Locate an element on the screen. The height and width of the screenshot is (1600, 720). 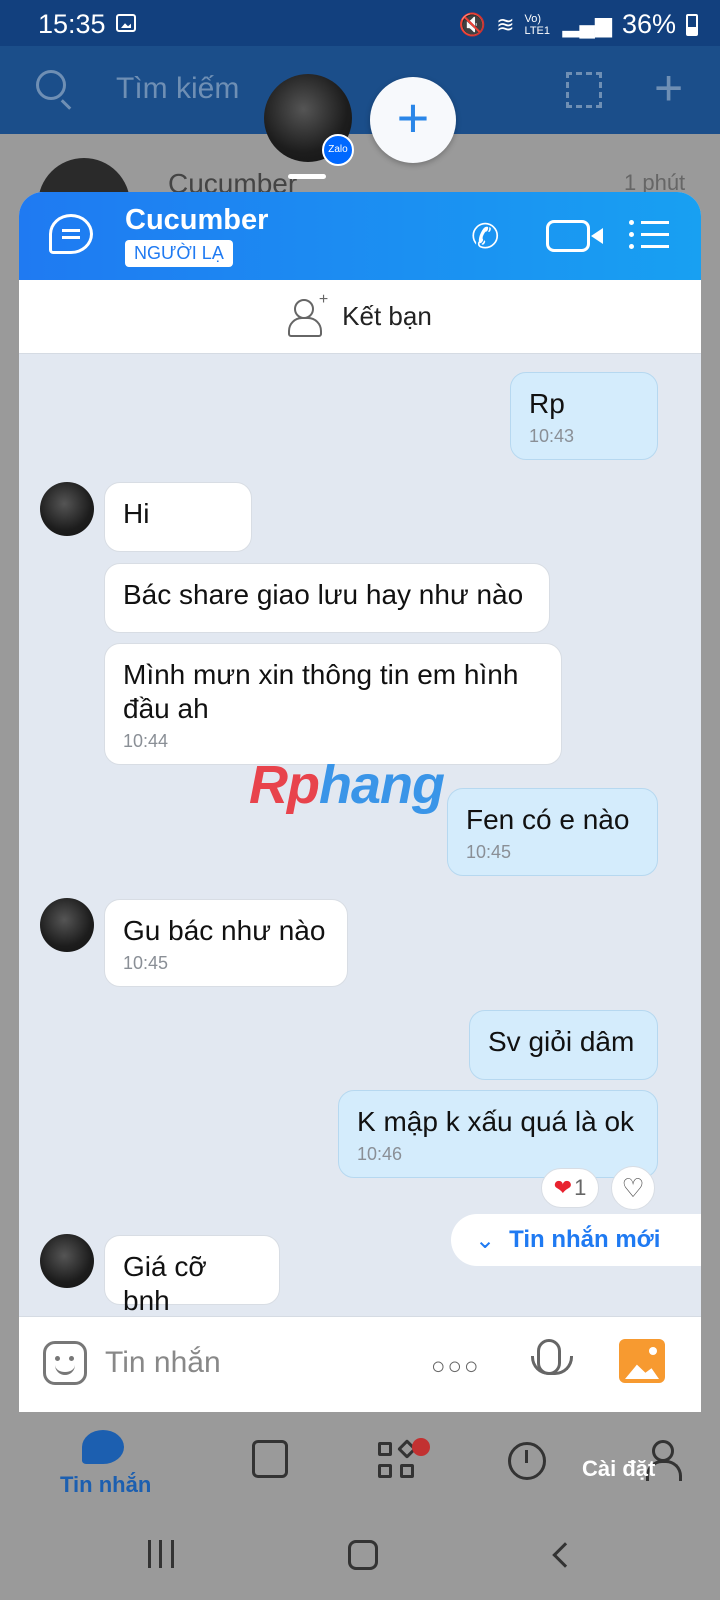
settings-label: Cài đặt is located at coordinates (618, 1469).